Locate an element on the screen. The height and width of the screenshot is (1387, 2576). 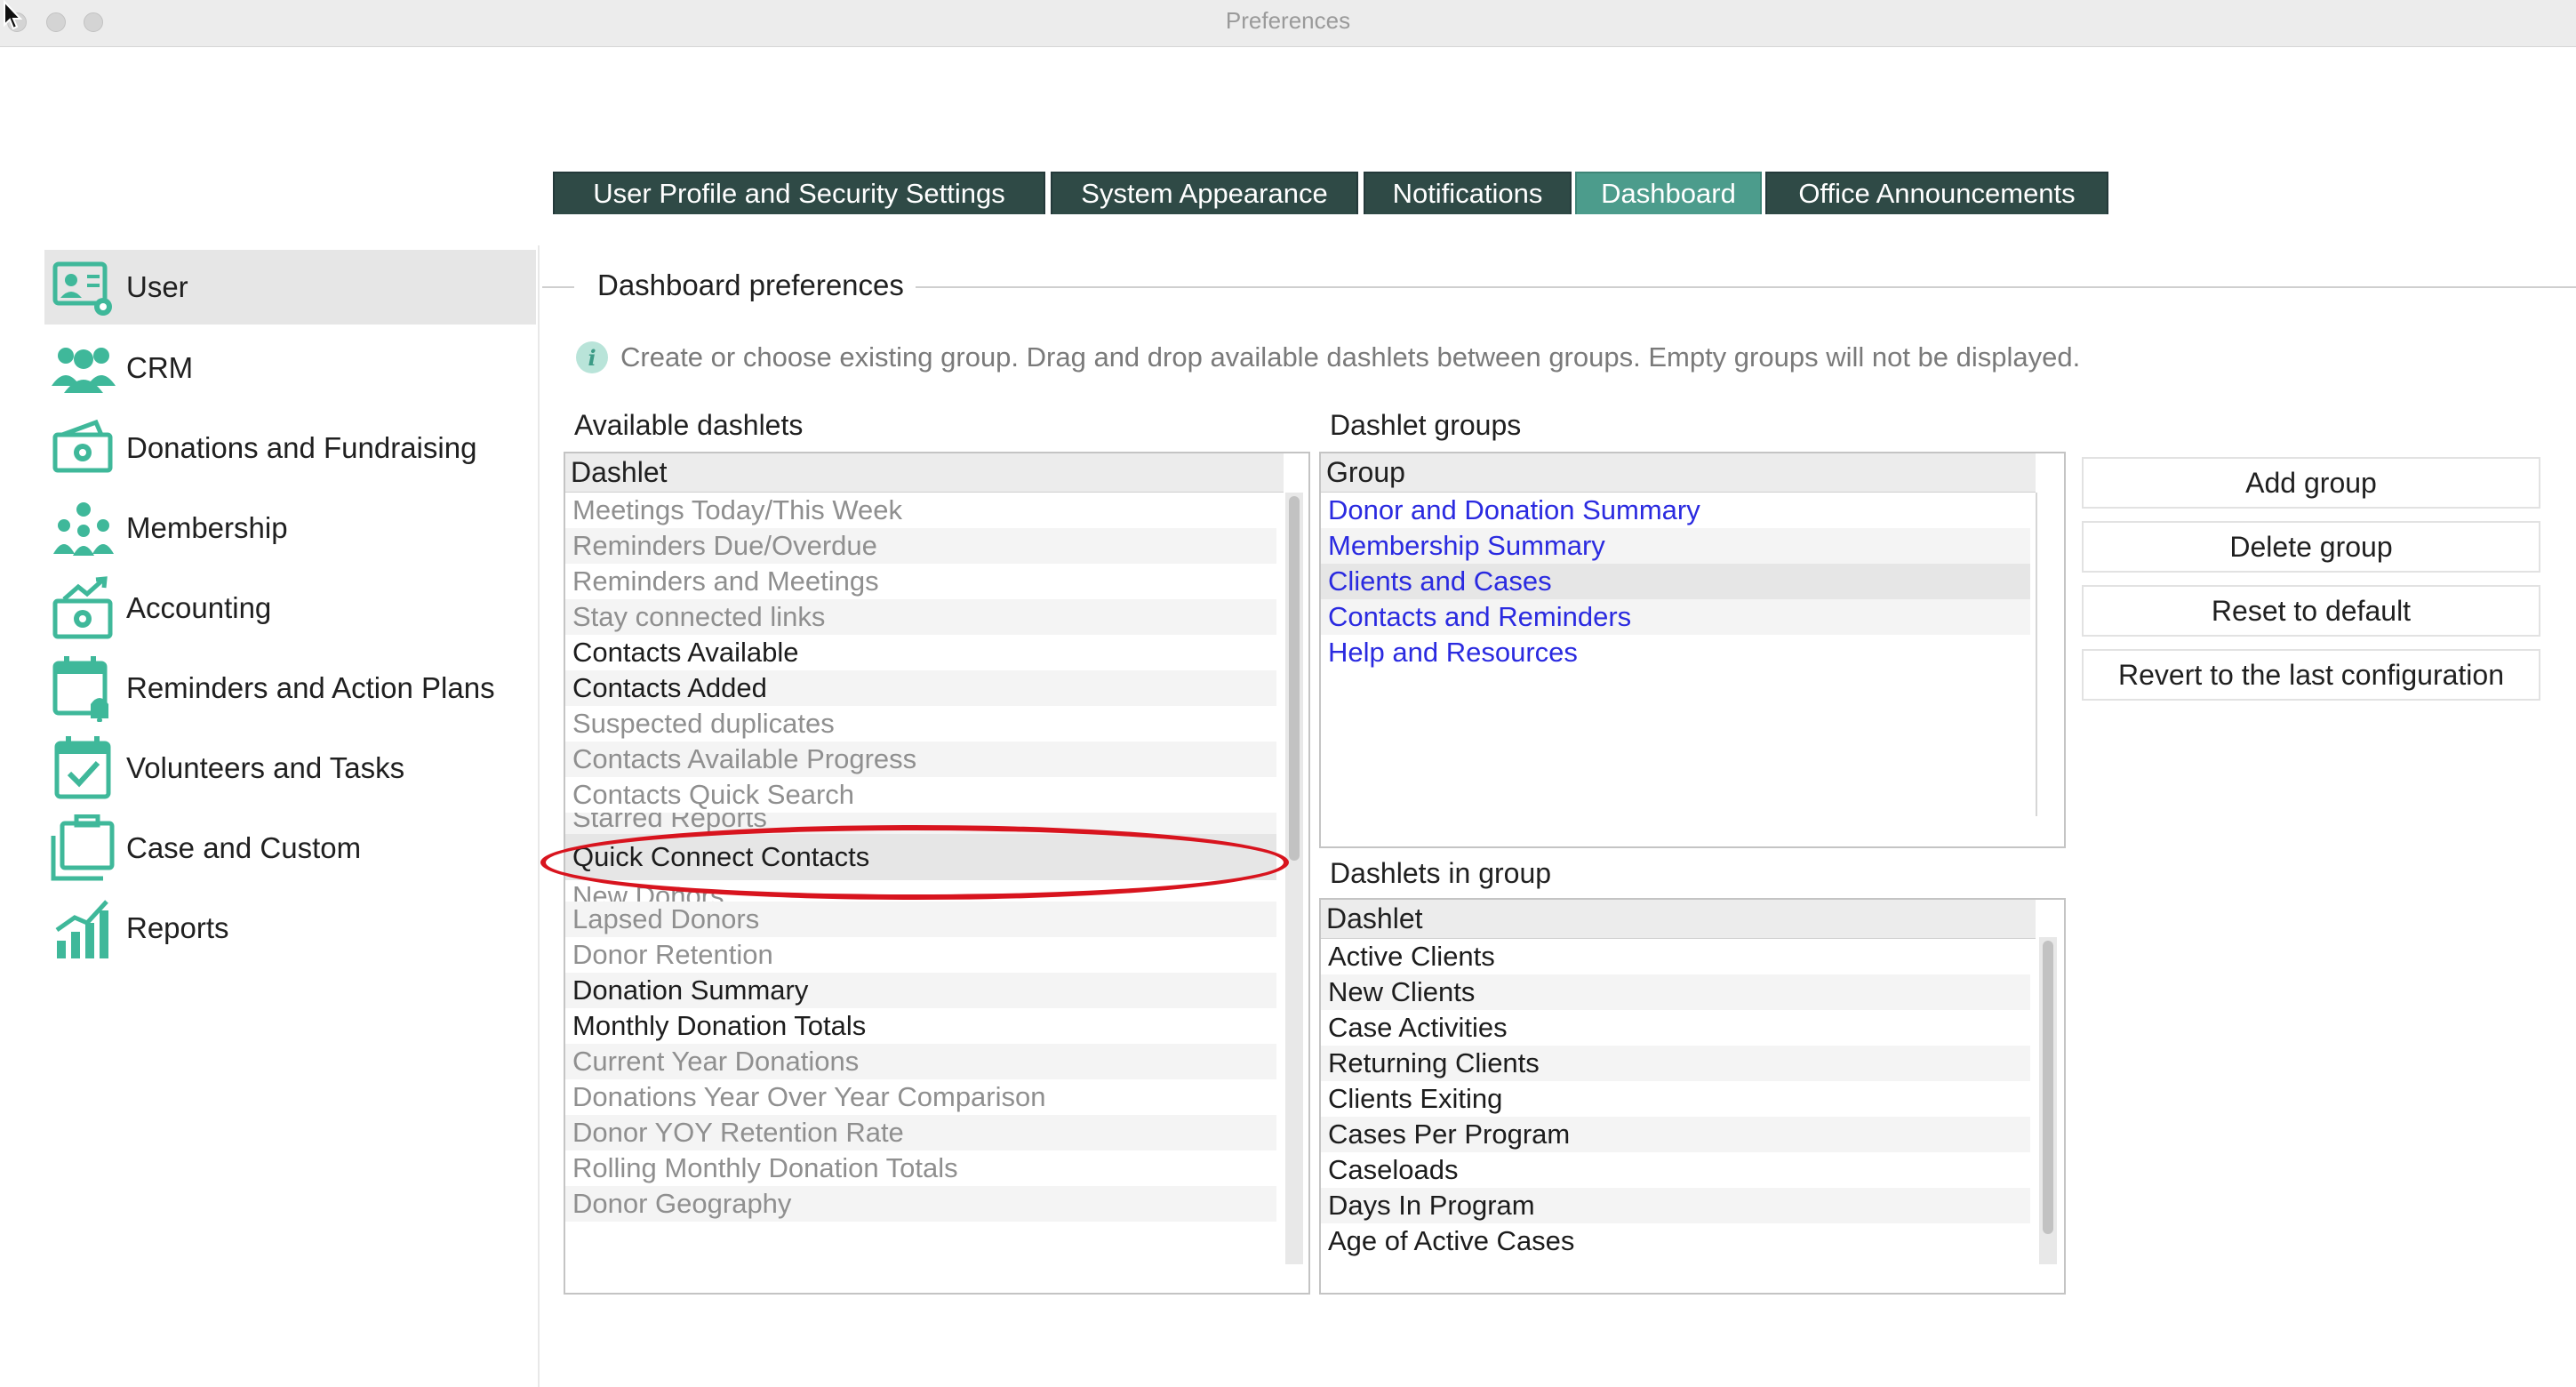
money-icon is located at coordinates (83, 448).